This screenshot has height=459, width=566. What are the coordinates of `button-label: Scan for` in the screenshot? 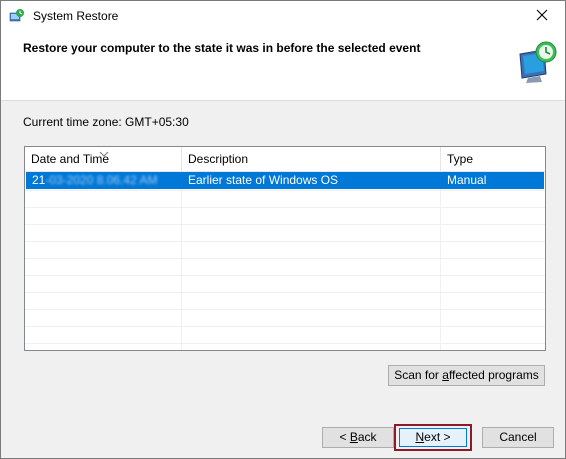 It's located at (418, 375).